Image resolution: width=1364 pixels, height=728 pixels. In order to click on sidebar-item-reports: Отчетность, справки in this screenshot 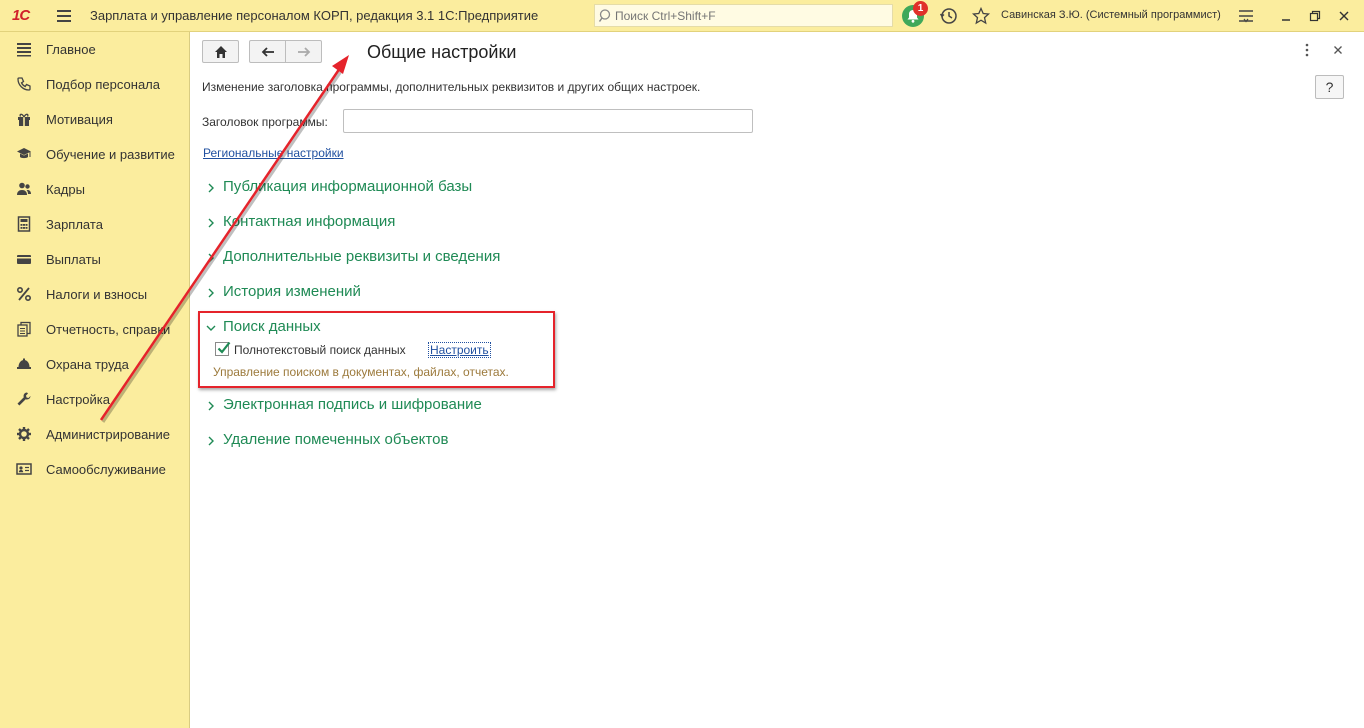, I will do `click(94, 329)`.